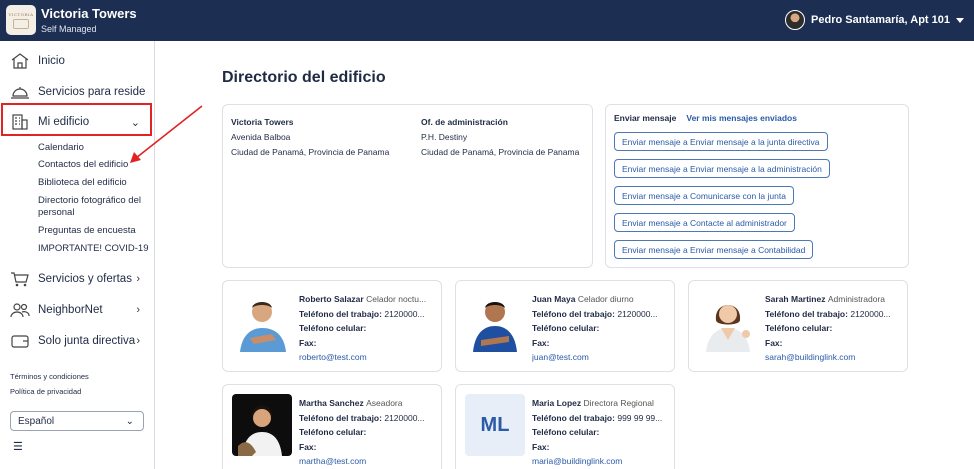 This screenshot has height=469, width=974. Describe the element at coordinates (87, 341) in the screenshot. I see `sidebar-item-label: Solo junta directiva` at that location.